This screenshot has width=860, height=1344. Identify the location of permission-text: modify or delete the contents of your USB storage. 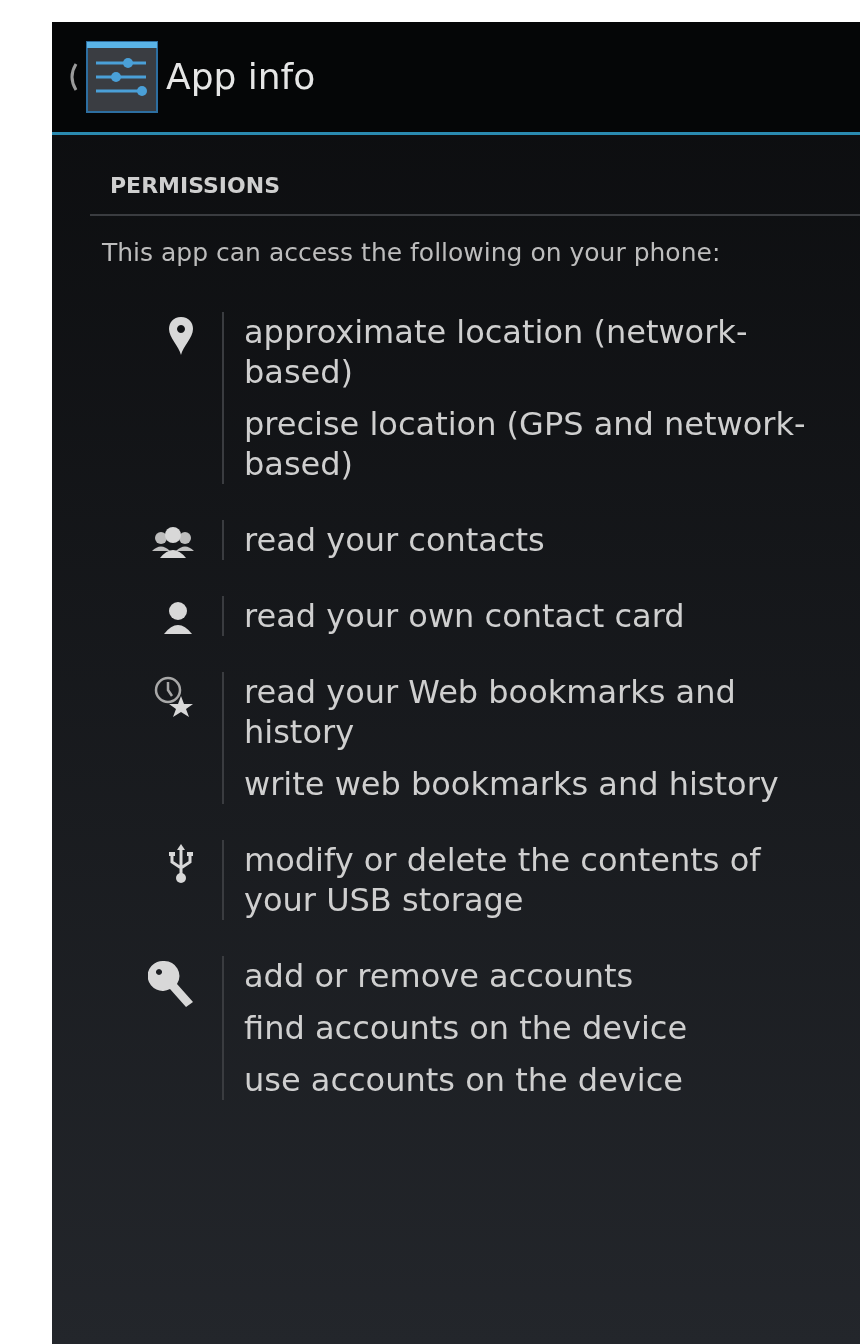
(503, 879).